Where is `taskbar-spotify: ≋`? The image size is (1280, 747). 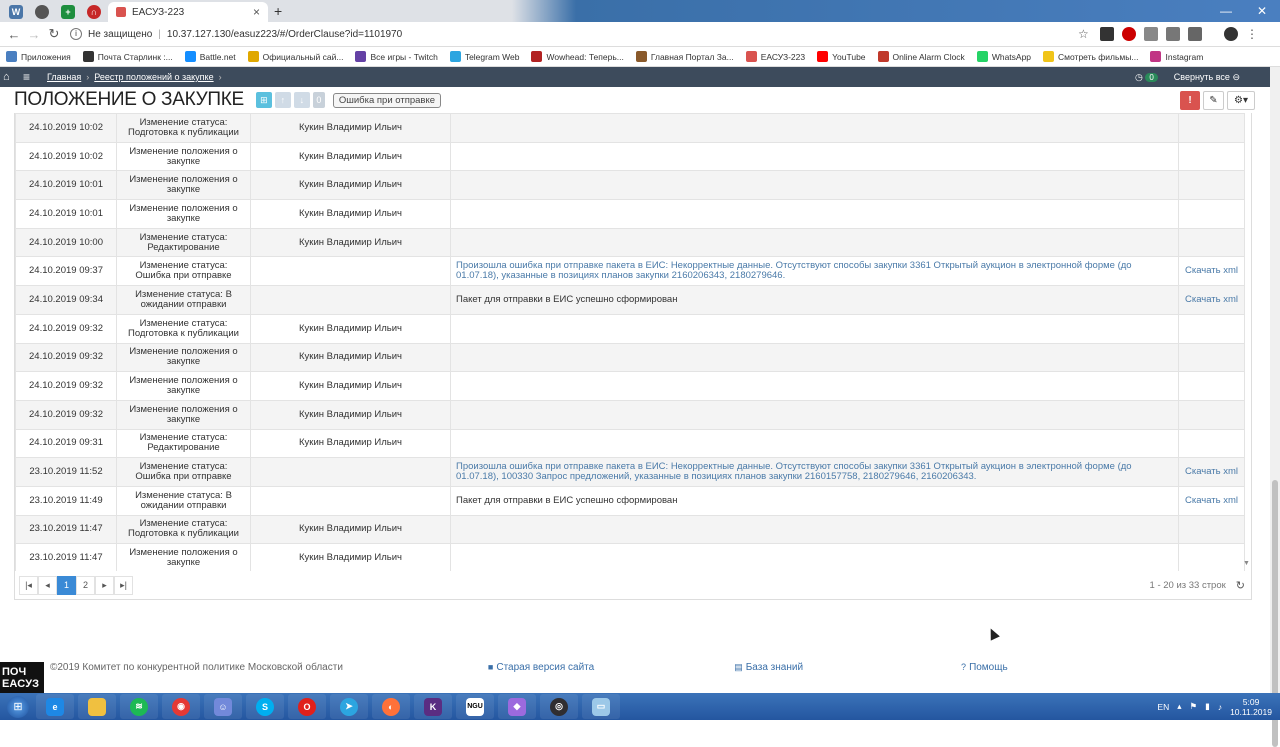 taskbar-spotify: ≋ is located at coordinates (139, 706).